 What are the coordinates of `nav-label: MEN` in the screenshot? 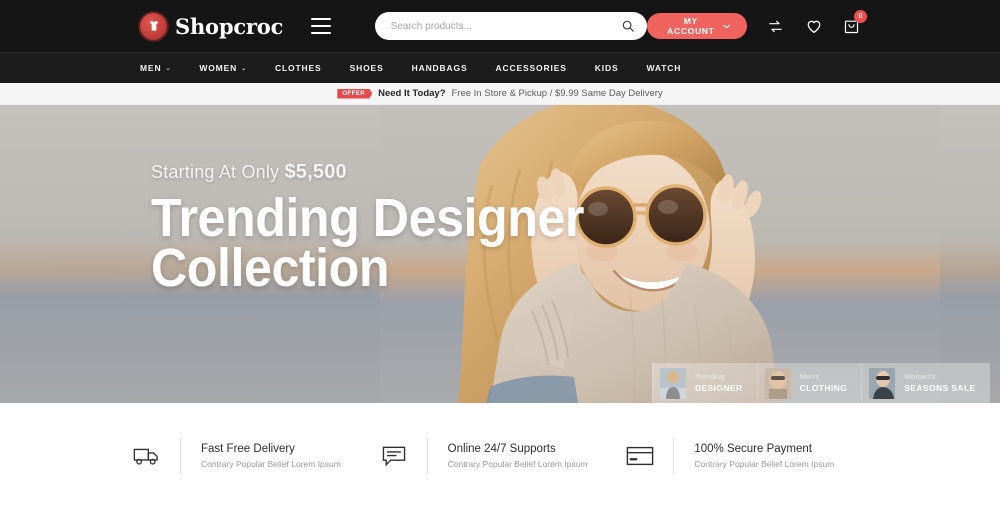 It's located at (151, 68).